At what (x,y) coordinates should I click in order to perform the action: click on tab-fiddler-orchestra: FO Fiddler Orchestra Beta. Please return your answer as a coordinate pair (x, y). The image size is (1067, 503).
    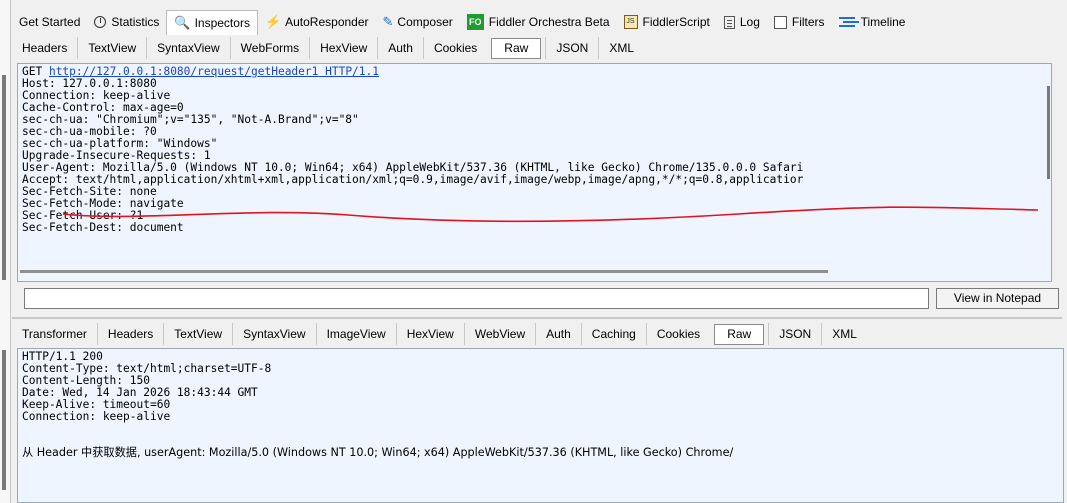
    Looking at the image, I should click on (538, 22).